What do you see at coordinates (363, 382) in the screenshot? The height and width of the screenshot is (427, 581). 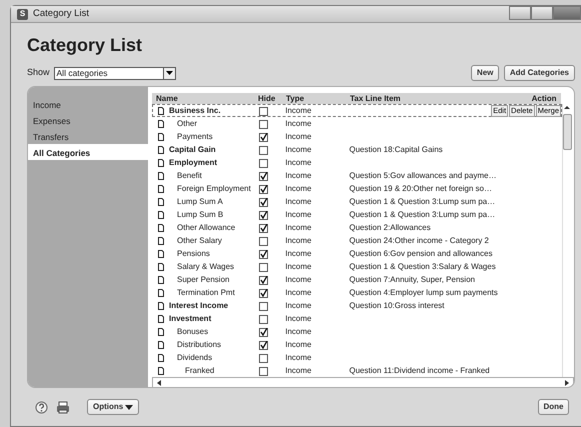 I see `horizontal-scrollbar` at bounding box center [363, 382].